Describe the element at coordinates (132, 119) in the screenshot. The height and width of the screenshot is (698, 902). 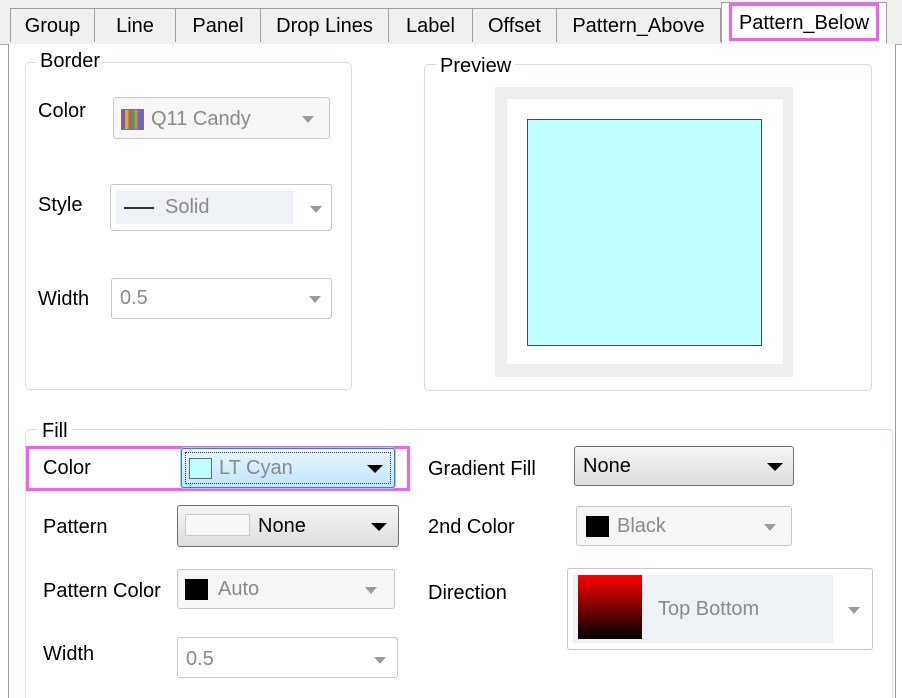
I see `candy-palette-icon` at that location.